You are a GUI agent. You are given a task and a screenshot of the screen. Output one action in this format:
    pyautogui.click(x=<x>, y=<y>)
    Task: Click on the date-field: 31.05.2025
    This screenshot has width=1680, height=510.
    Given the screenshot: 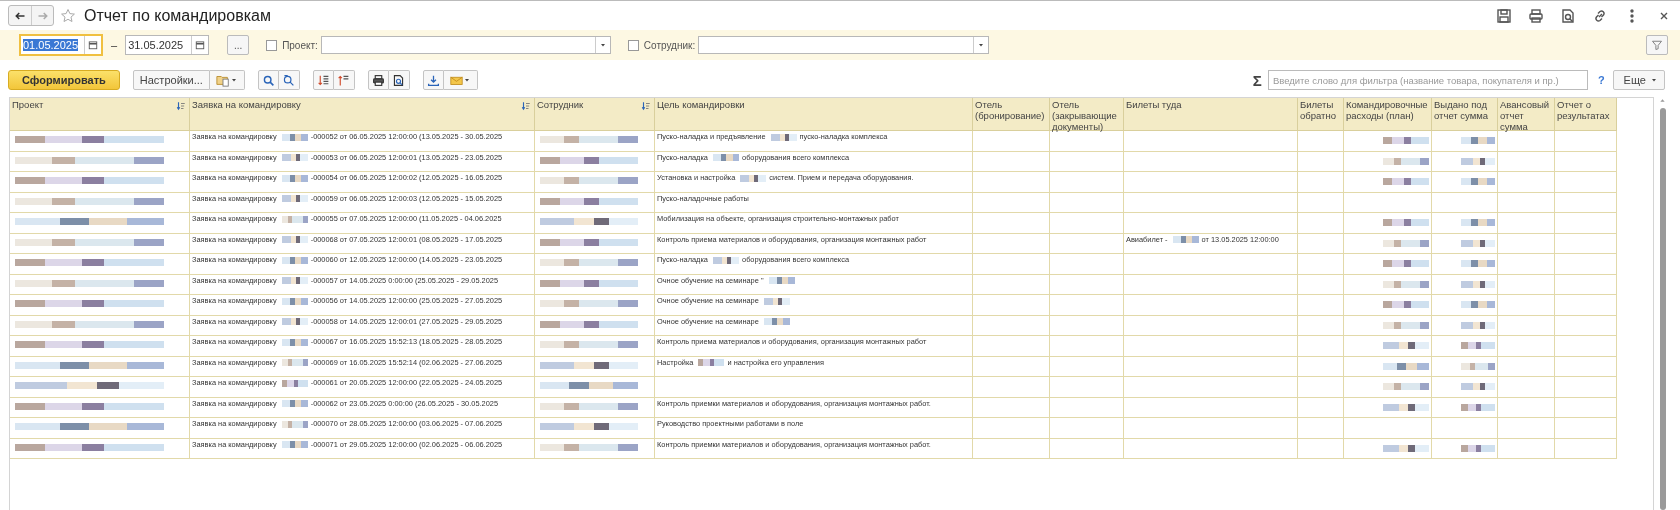 What is the action you would take?
    pyautogui.click(x=167, y=45)
    